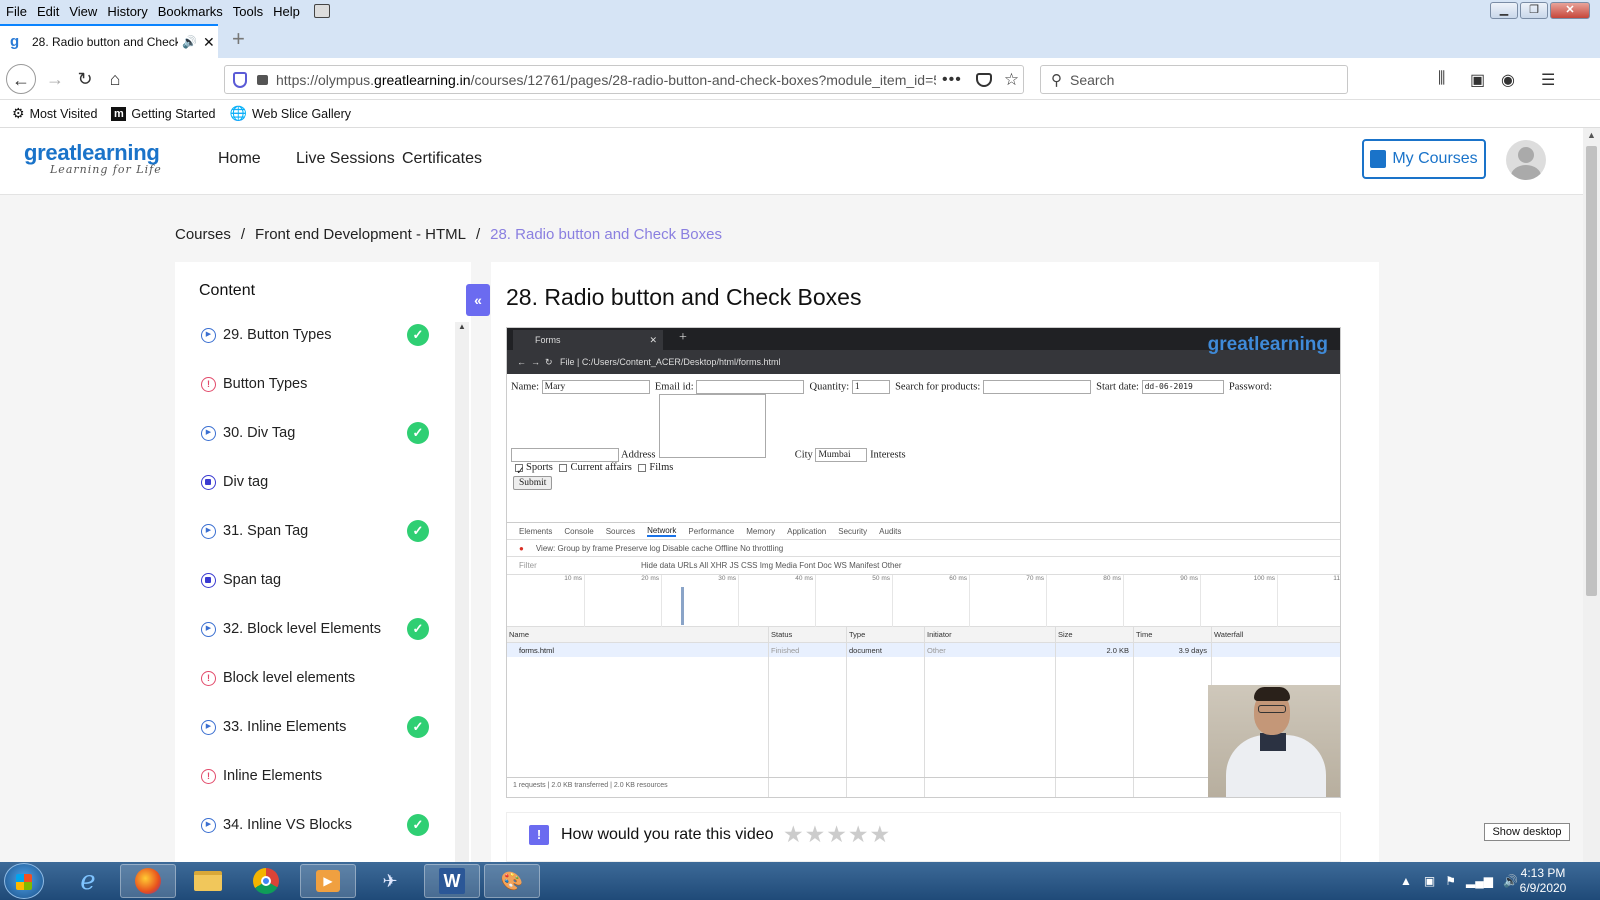 The width and height of the screenshot is (1600, 900). Describe the element at coordinates (1479, 881) in the screenshot. I see `network-icon: ▂▄▆` at that location.